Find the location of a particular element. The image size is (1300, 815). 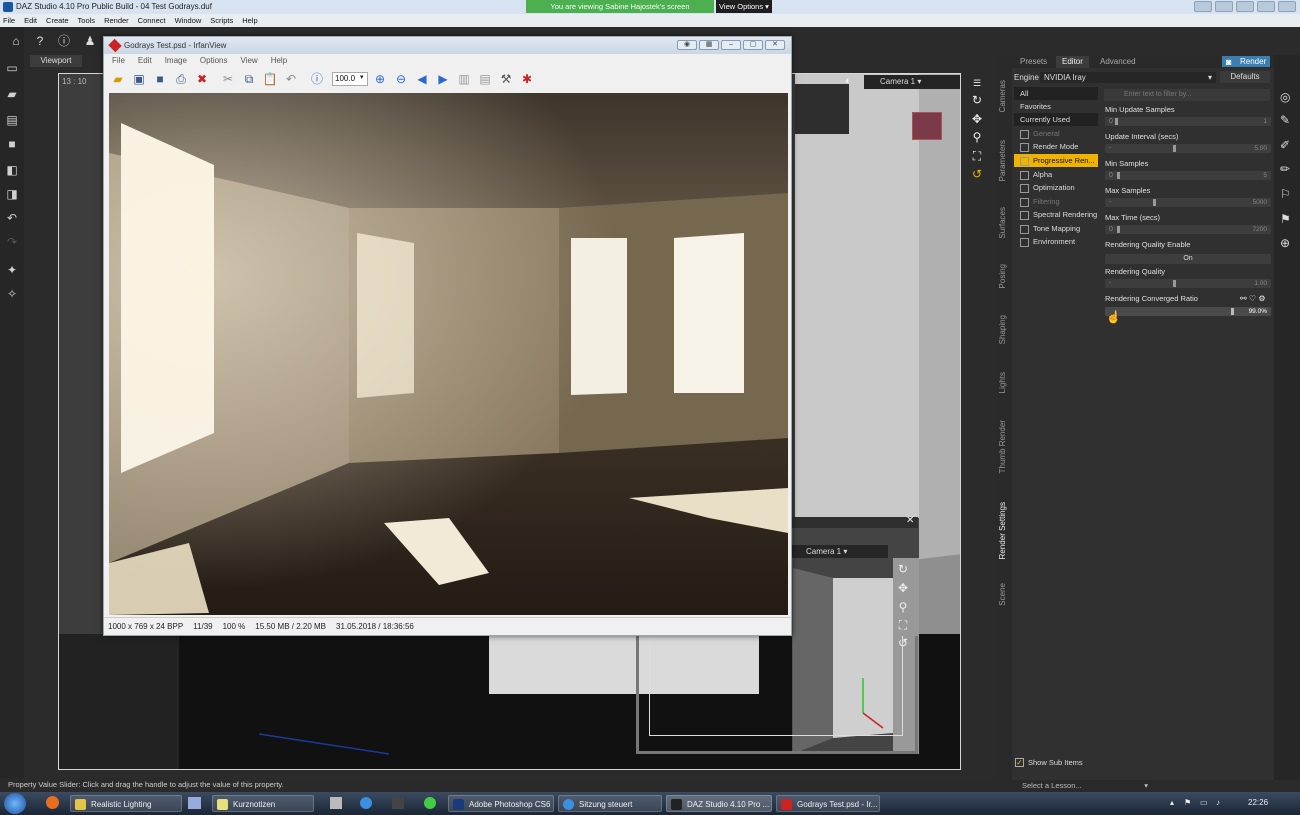

info-icon: ⓘ is located at coordinates (317, 79).